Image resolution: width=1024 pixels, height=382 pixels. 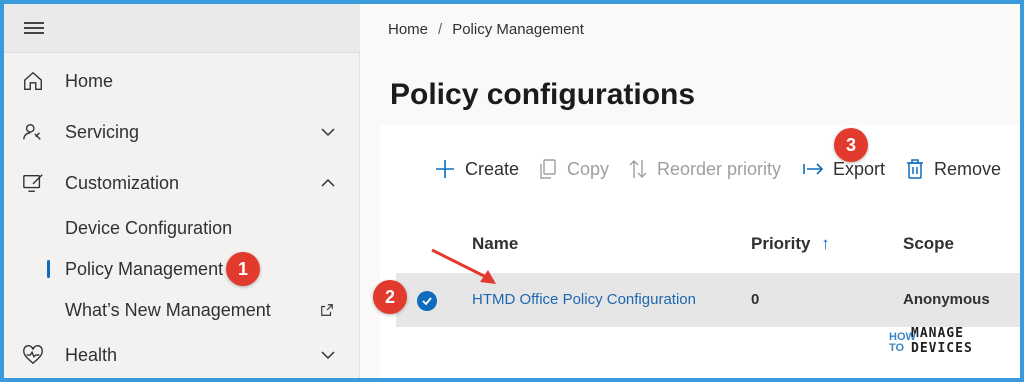 What do you see at coordinates (48, 269) in the screenshot?
I see `active-indicator` at bounding box center [48, 269].